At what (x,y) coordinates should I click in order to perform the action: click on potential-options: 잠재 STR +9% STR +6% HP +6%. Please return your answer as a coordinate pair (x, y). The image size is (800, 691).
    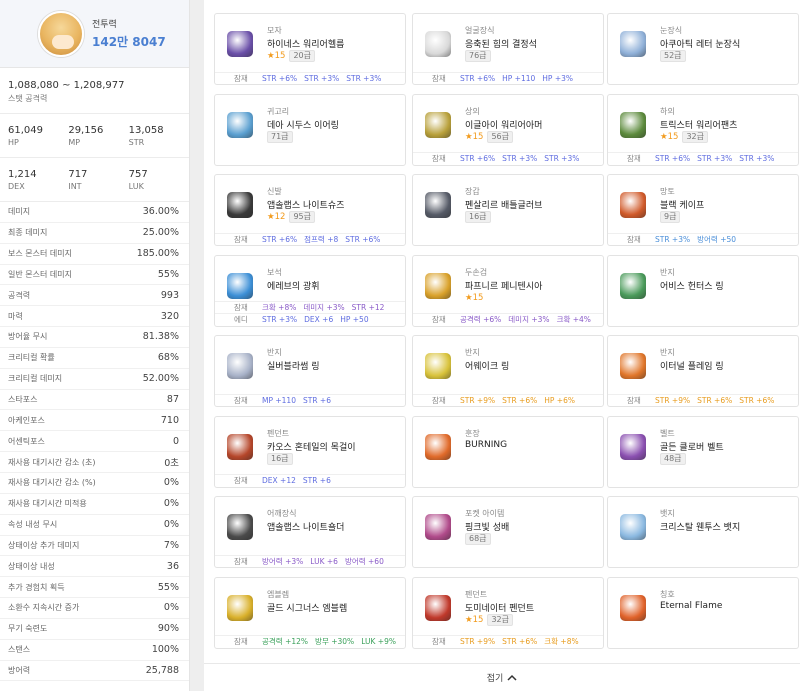
    Looking at the image, I should click on (508, 400).